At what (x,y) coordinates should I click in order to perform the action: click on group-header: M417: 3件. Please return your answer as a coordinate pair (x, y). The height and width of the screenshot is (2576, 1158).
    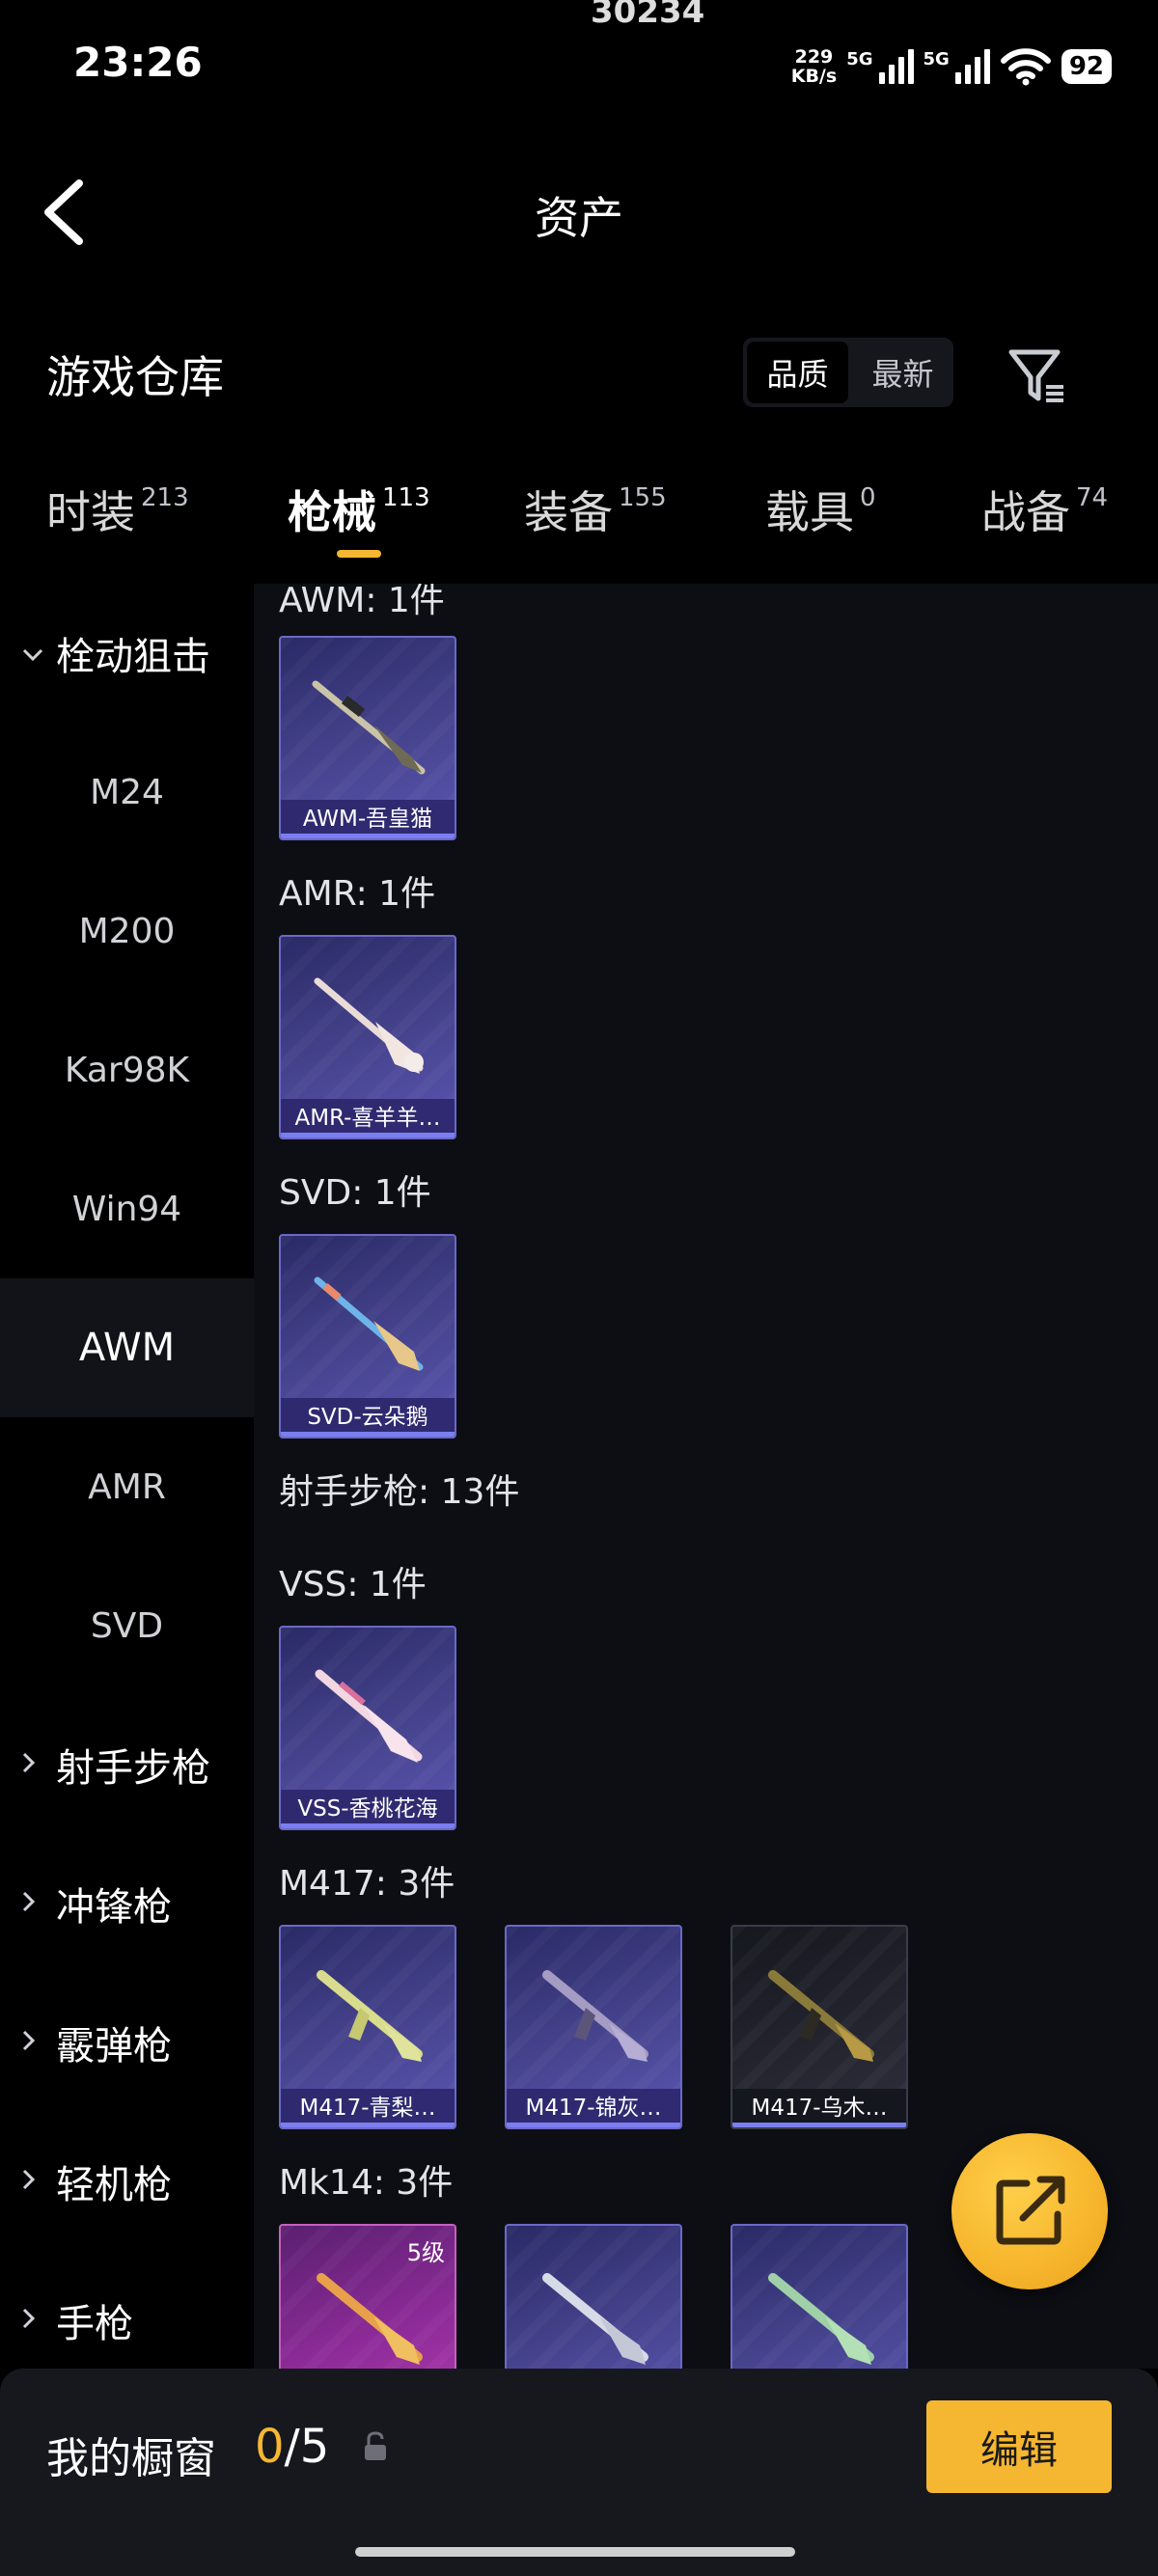
    Looking at the image, I should click on (367, 1884).